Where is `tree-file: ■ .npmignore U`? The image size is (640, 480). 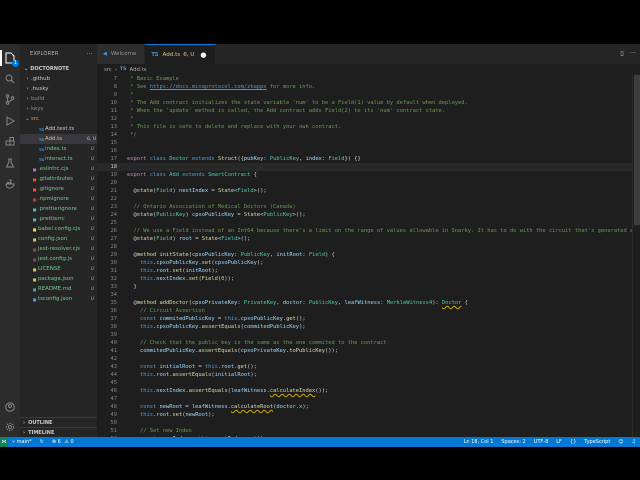 tree-file: ■ .npmignore U is located at coordinates (58, 199).